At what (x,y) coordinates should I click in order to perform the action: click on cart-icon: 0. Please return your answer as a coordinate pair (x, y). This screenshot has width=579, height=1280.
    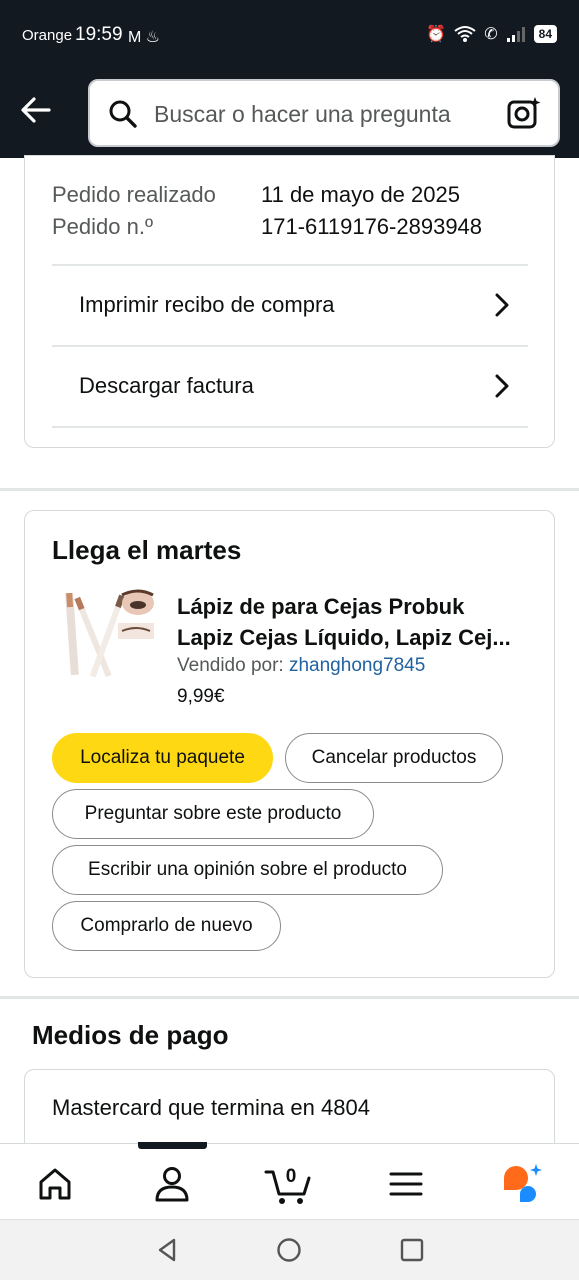
    Looking at the image, I should click on (288, 1184).